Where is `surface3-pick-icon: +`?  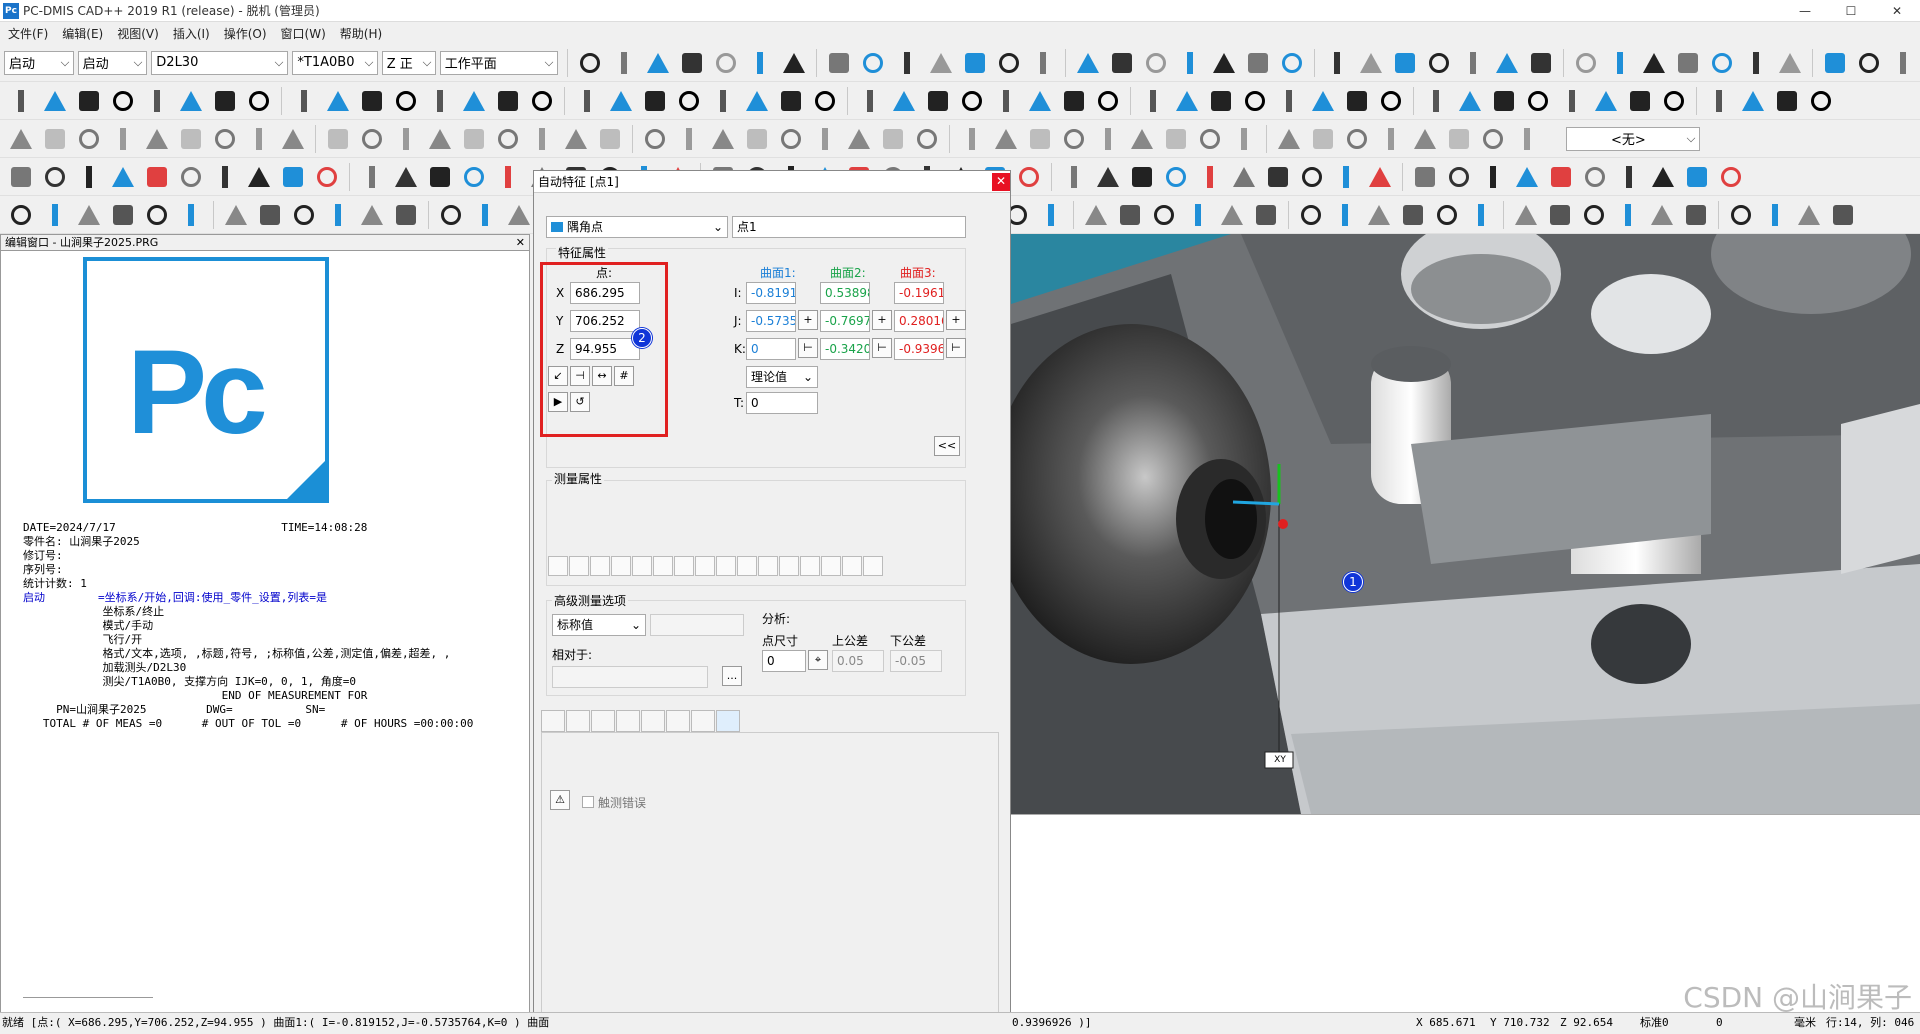
surface3-pick-icon: + is located at coordinates (956, 320).